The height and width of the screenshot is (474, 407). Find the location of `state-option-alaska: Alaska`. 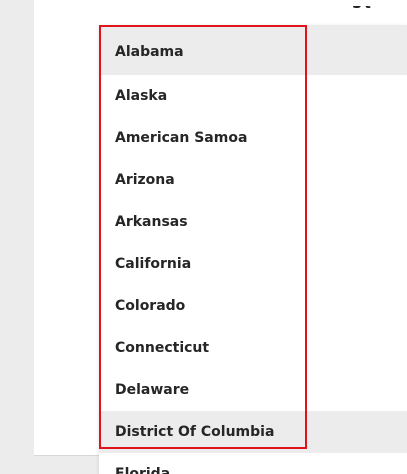

state-option-alaska: Alaska is located at coordinates (253, 96).